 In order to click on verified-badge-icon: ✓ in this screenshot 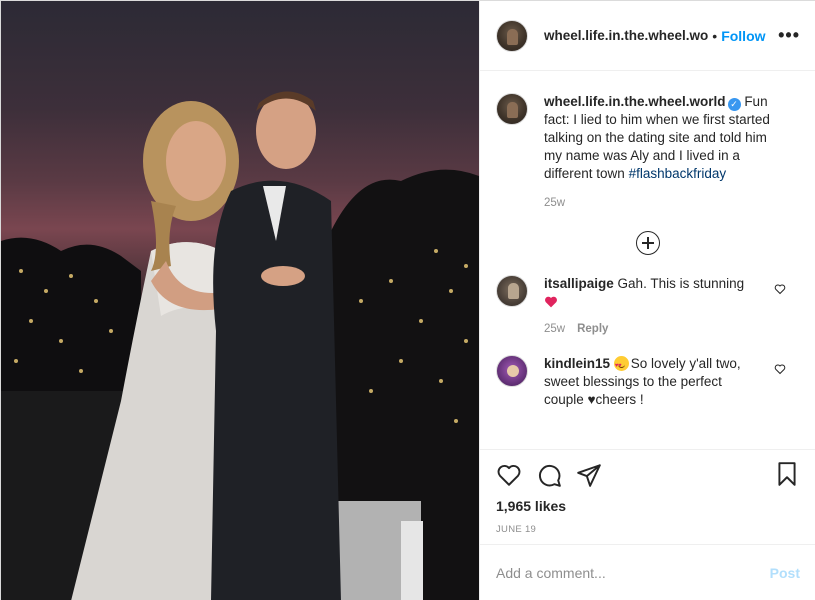, I will do `click(734, 104)`.